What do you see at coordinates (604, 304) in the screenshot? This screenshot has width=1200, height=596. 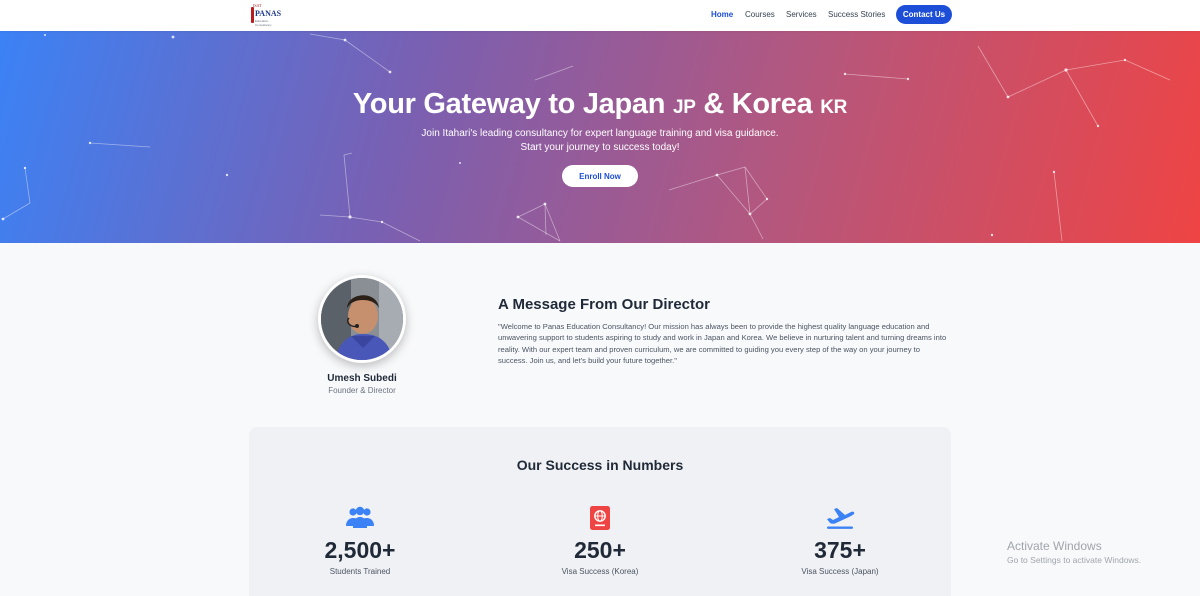 I see `director-message-title: A Message From Our Director` at bounding box center [604, 304].